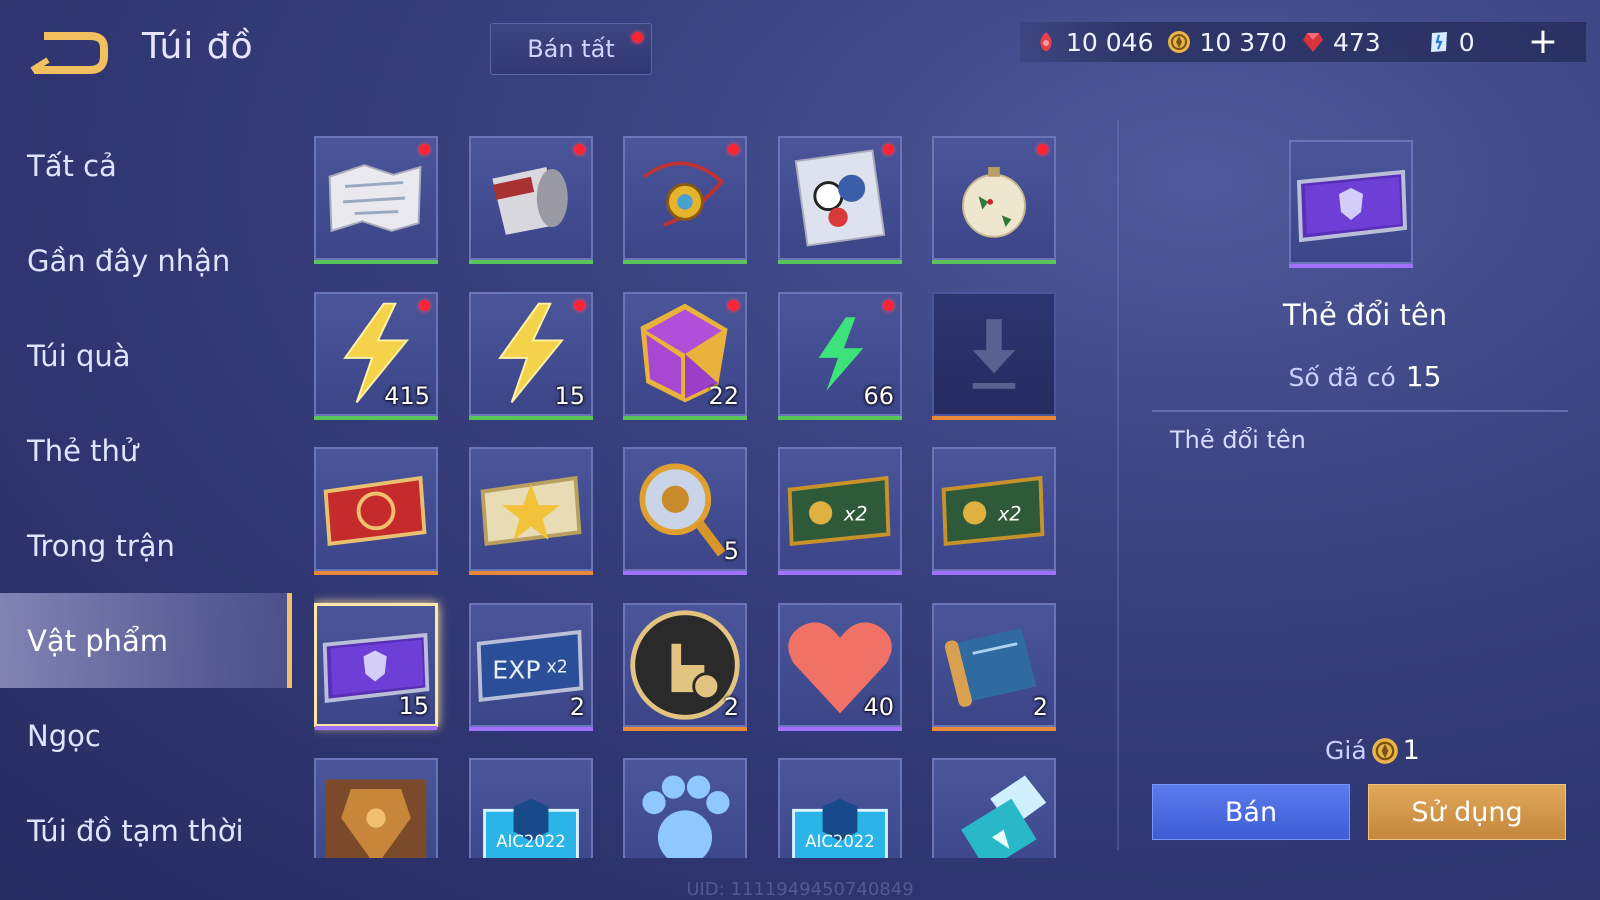  Describe the element at coordinates (685, 511) in the screenshot. I see `inventory-slot: 5` at that location.